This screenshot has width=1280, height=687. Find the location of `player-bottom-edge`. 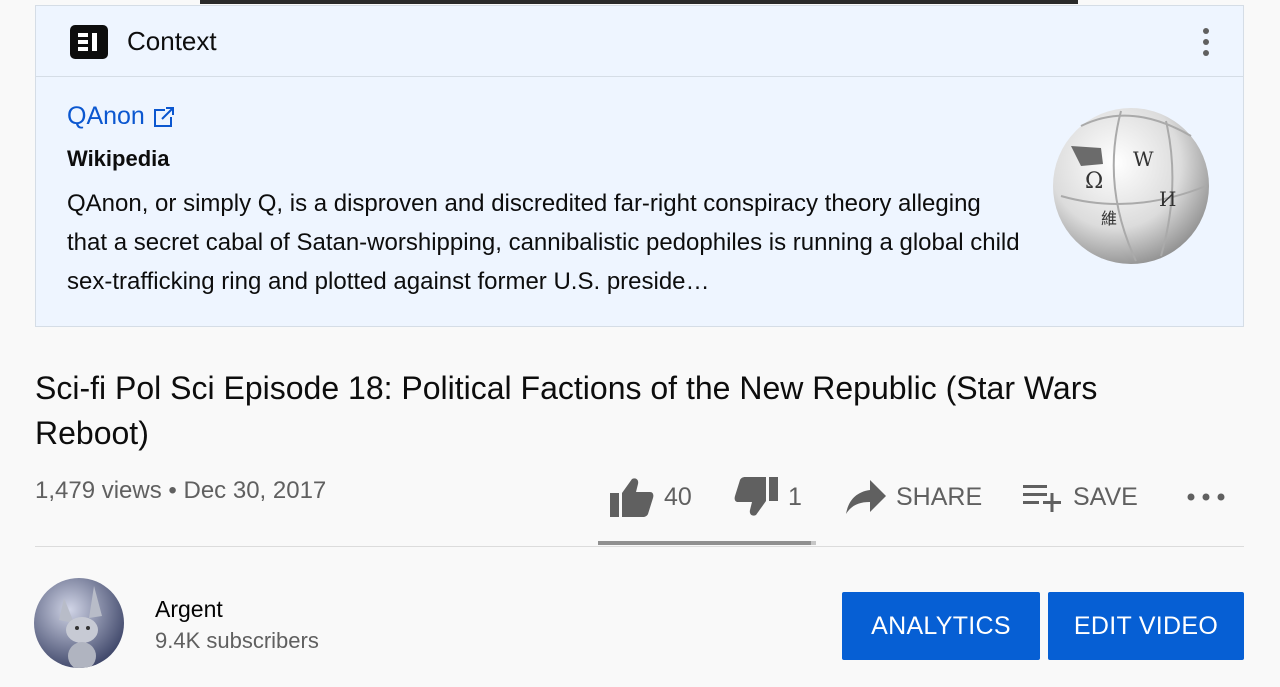

player-bottom-edge is located at coordinates (639, 2).